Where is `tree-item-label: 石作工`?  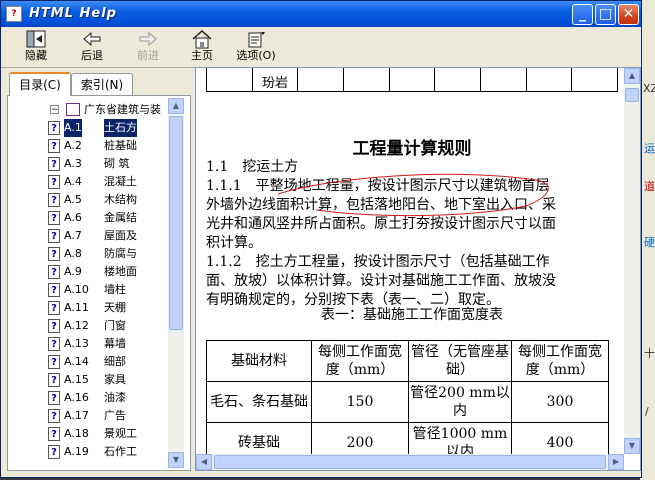 tree-item-label: 石作工 is located at coordinates (120, 451).